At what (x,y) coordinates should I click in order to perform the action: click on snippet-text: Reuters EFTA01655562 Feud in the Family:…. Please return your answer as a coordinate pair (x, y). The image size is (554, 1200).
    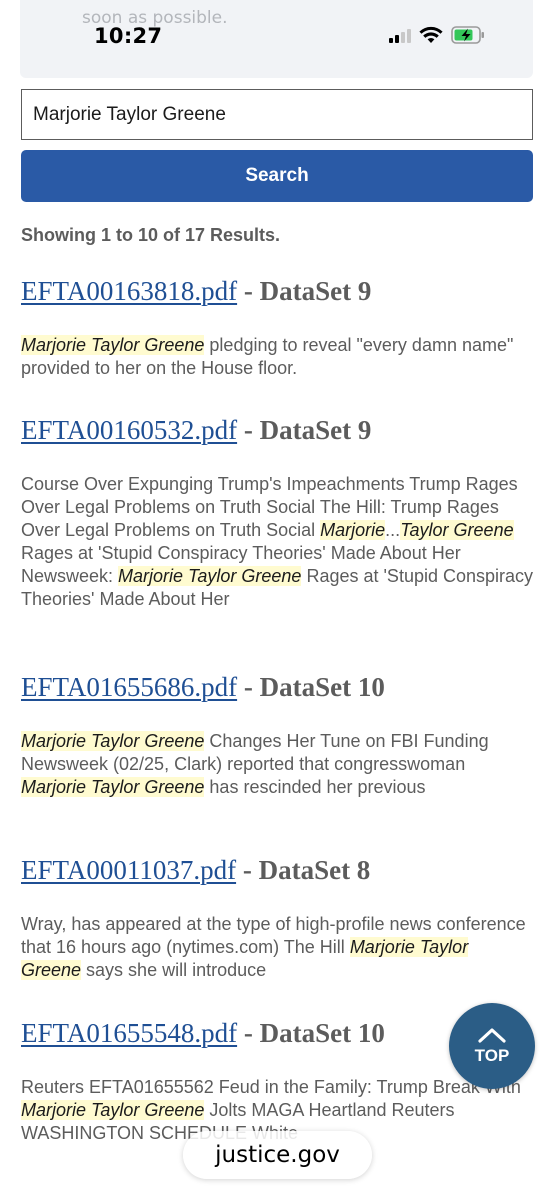
    Looking at the image, I should click on (271, 1087).